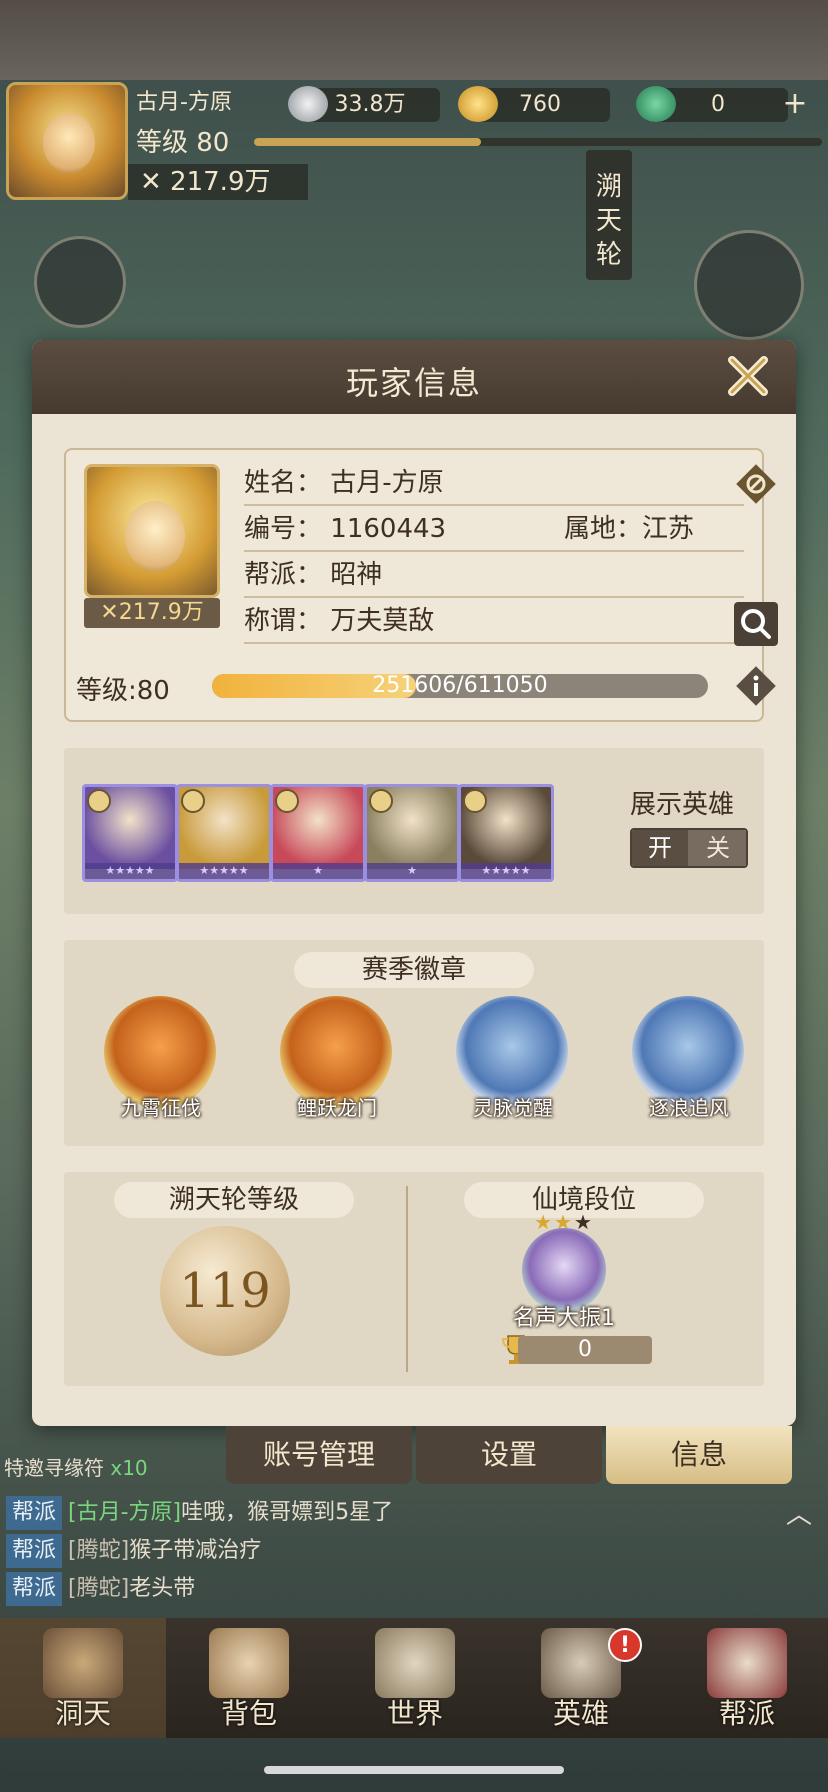 This screenshot has height=1792, width=828. What do you see at coordinates (356, 575) in the screenshot?
I see `guild-value: 昭神` at bounding box center [356, 575].